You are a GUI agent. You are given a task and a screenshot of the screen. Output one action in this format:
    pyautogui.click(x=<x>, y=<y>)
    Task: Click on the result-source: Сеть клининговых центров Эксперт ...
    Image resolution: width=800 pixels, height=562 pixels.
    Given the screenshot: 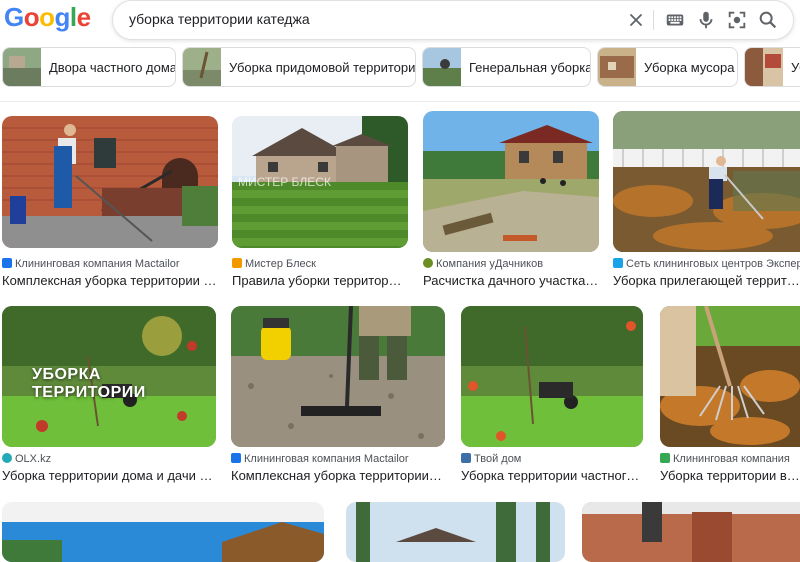 What is the action you would take?
    pyautogui.click(x=706, y=264)
    